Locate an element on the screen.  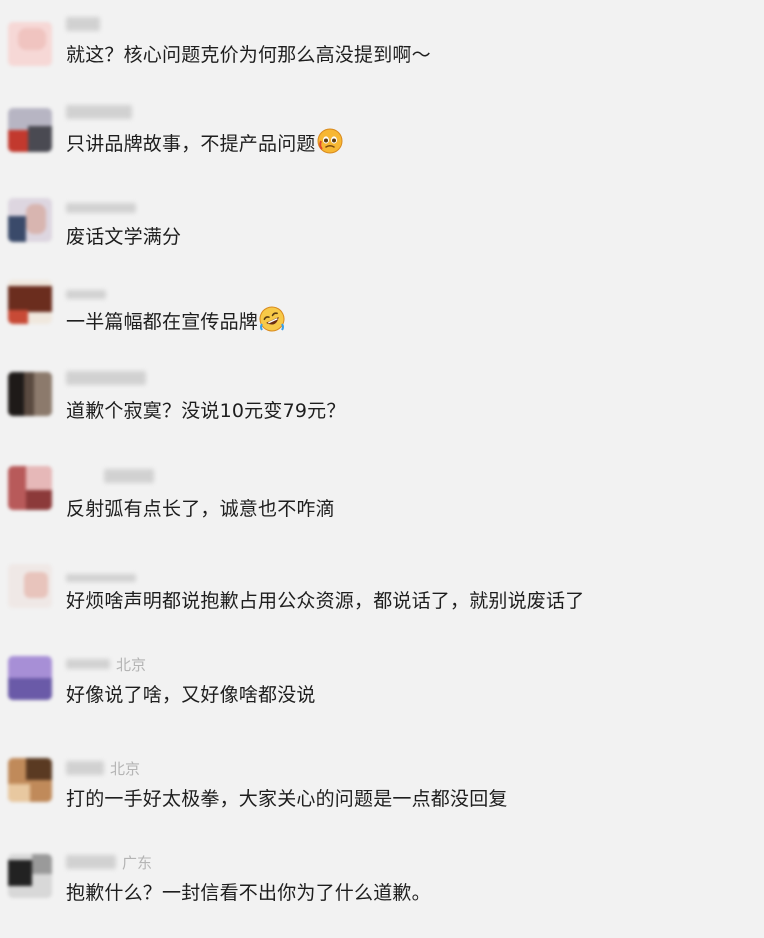
comment-item: 废话文学满分 is located at coordinates (382, 237).